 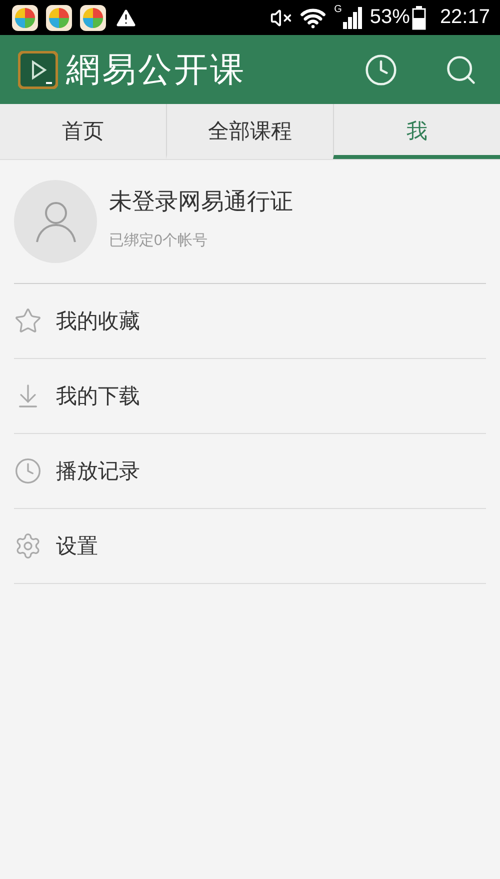 What do you see at coordinates (28, 471) in the screenshot?
I see `clock-icon` at bounding box center [28, 471].